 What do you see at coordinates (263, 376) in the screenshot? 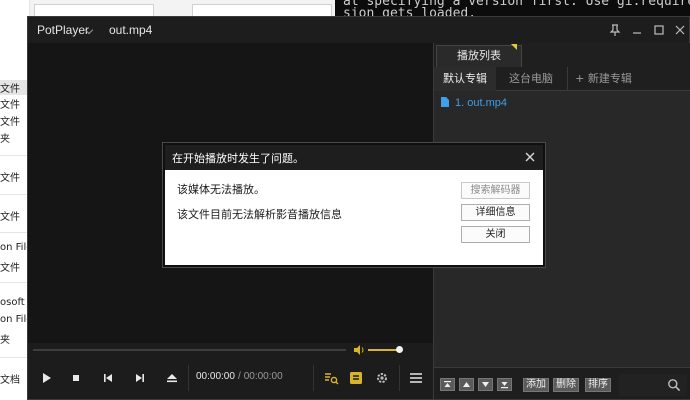
I see `time-total: 00:00:00` at bounding box center [263, 376].